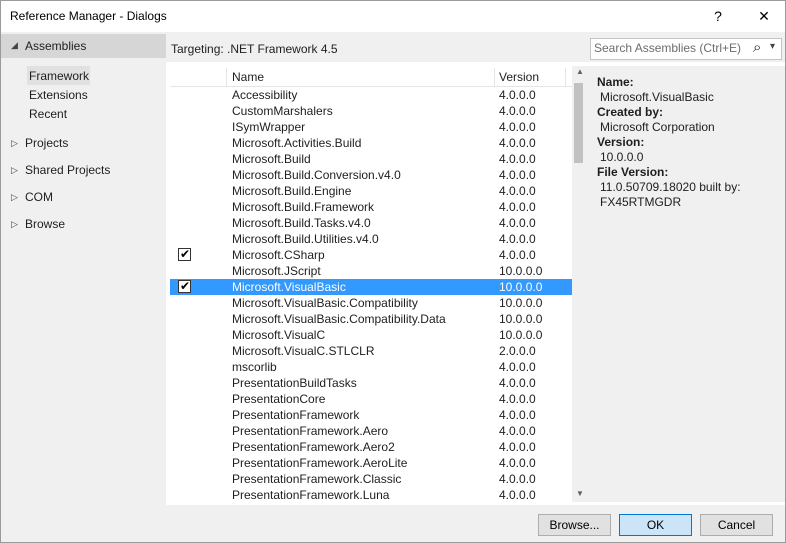  Describe the element at coordinates (371, 239) in the screenshot. I see `table-row: Microsoft.Build.Utilities.v4.0 4.0.0.0` at that location.